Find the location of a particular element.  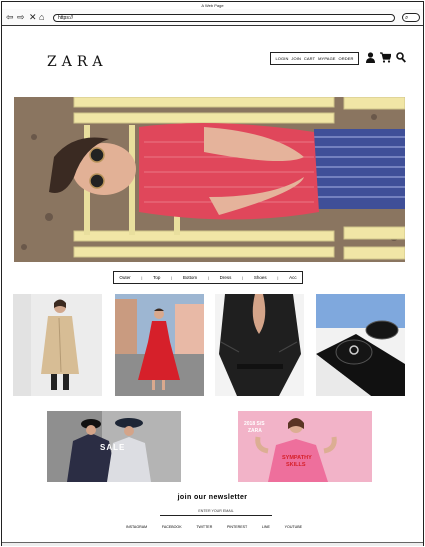

nav-join: JOIN is located at coordinates (296, 58).